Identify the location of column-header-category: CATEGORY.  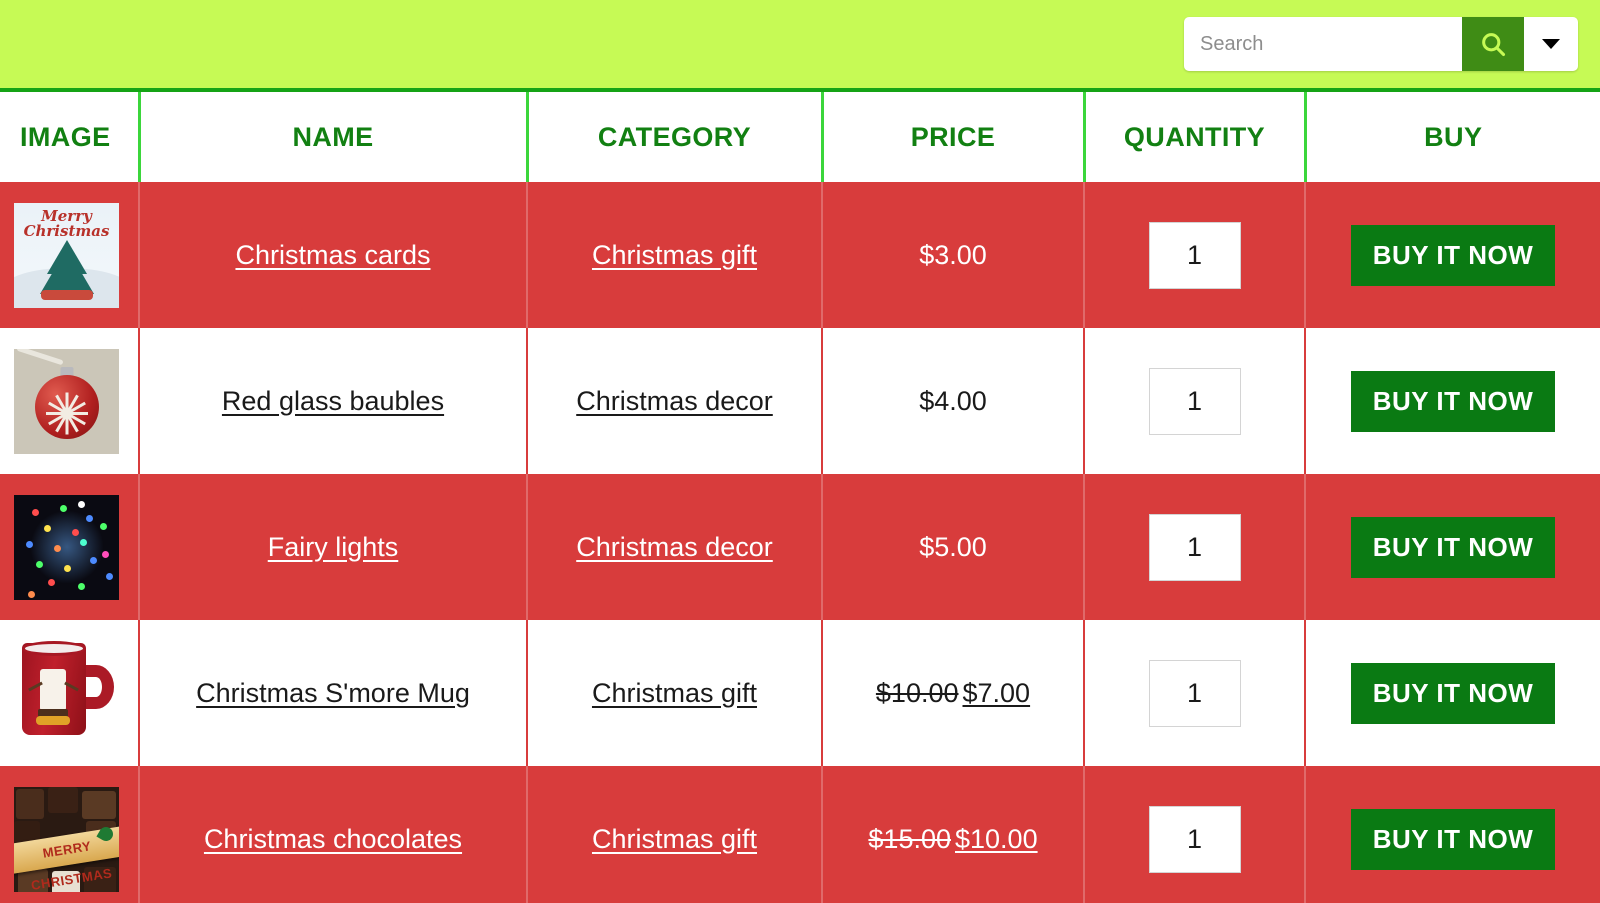
(675, 137).